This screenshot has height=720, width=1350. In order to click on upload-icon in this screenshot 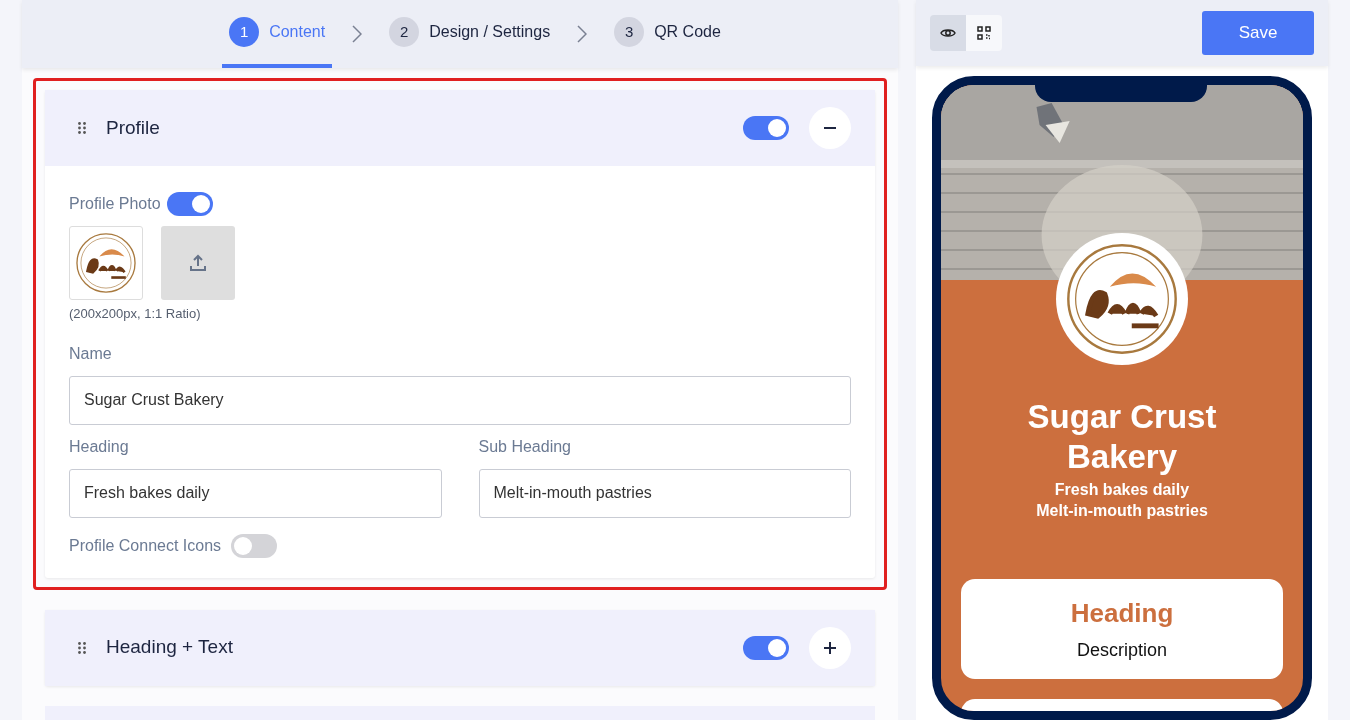, I will do `click(198, 263)`.